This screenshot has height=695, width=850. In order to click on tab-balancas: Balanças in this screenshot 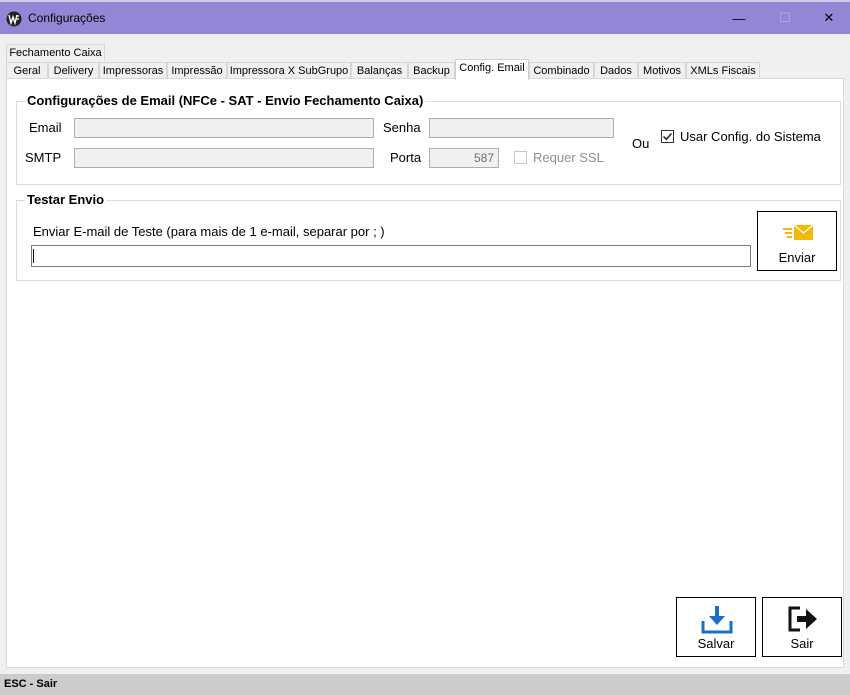, I will do `click(379, 70)`.